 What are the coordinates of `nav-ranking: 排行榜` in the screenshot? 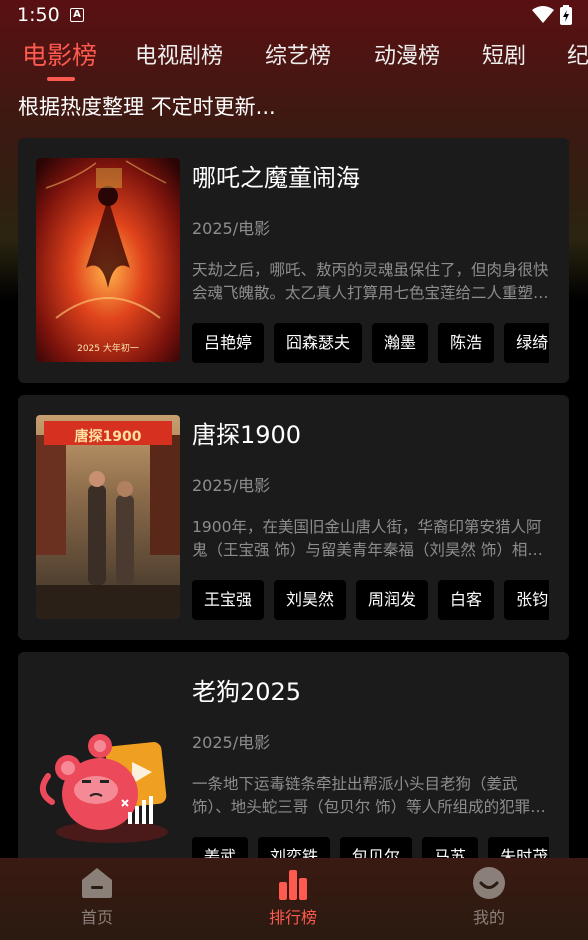 It's located at (293, 899).